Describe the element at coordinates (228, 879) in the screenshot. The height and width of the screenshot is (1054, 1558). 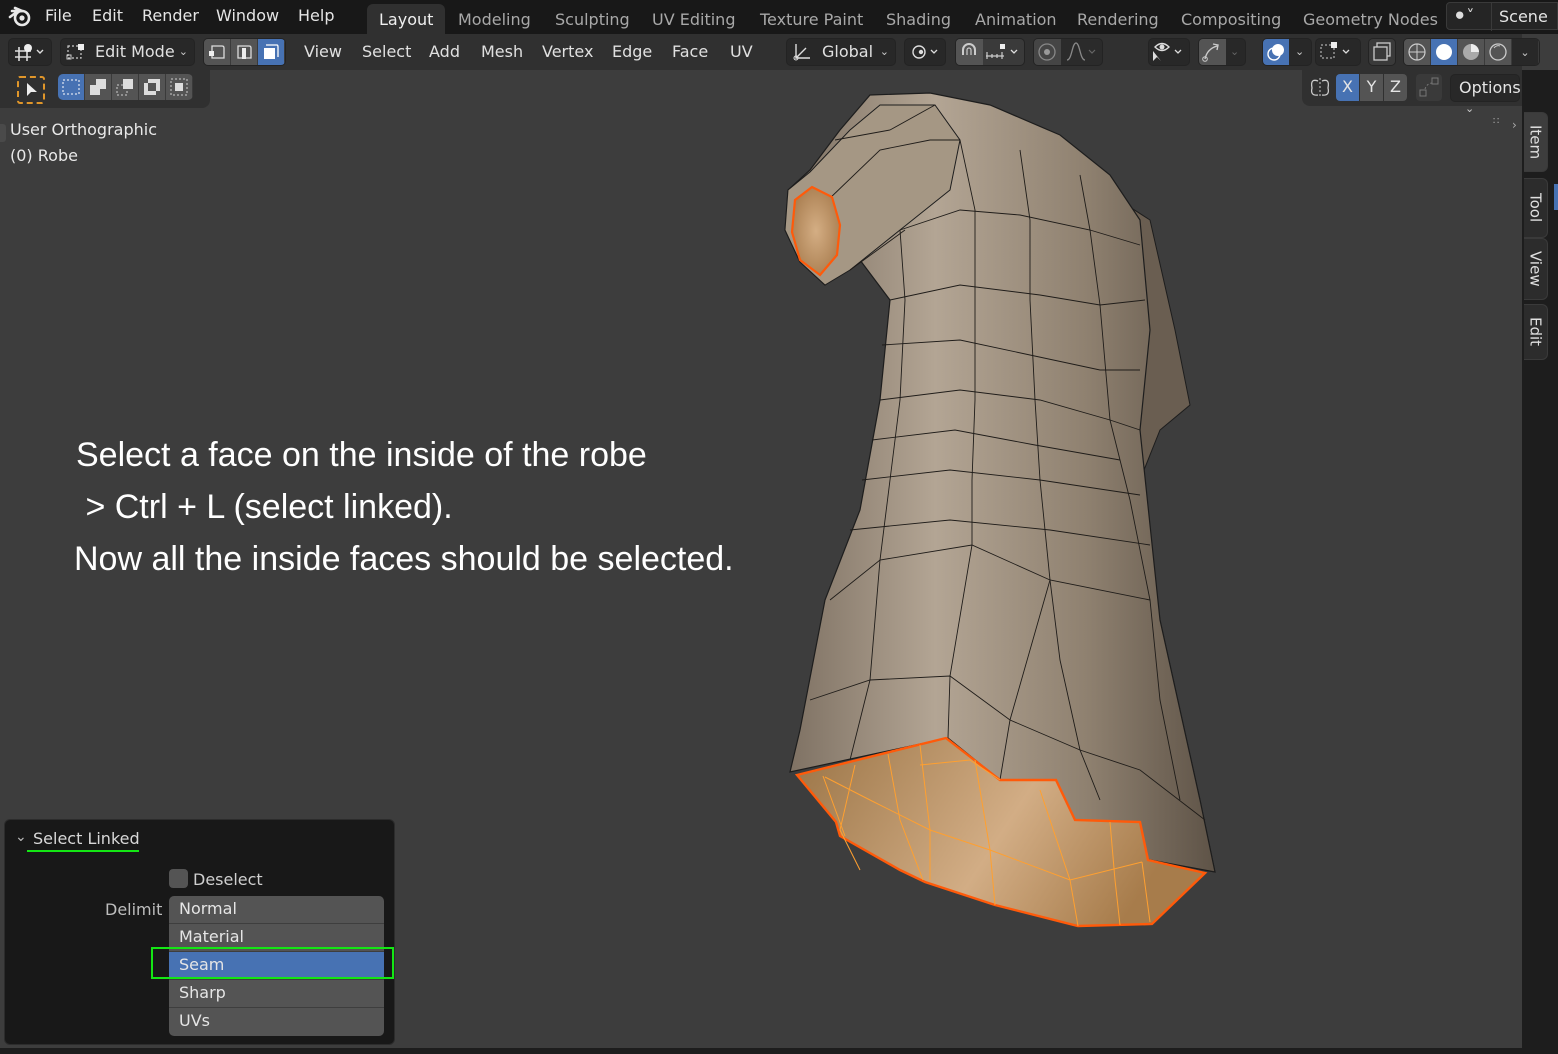
I see `deselect-label: Deselect` at that location.